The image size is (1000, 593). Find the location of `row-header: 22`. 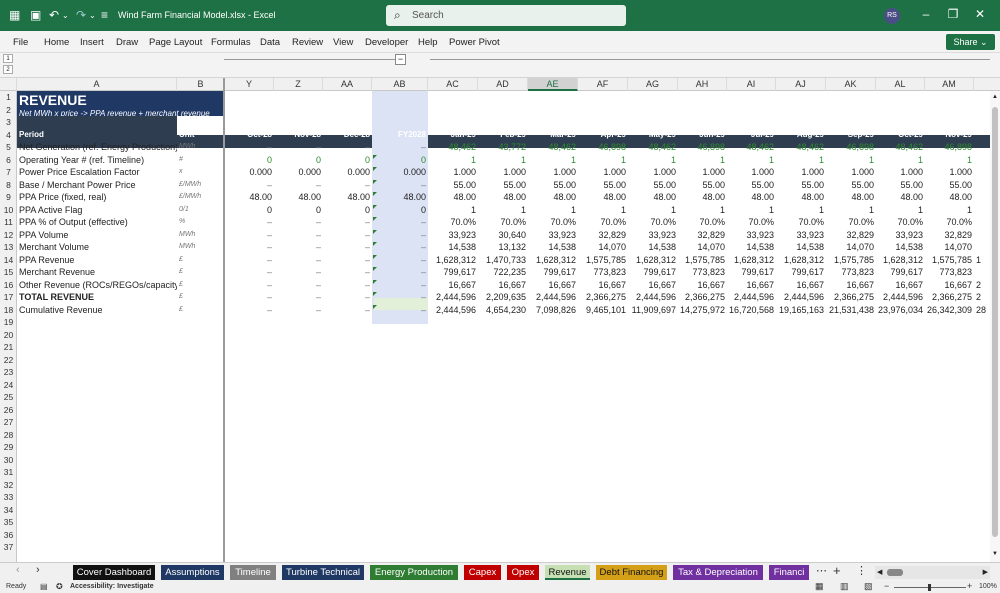

row-header: 22 is located at coordinates (8, 360).